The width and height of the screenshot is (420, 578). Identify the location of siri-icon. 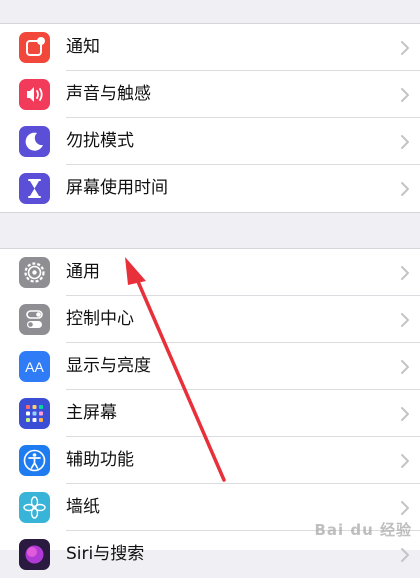
(34, 554).